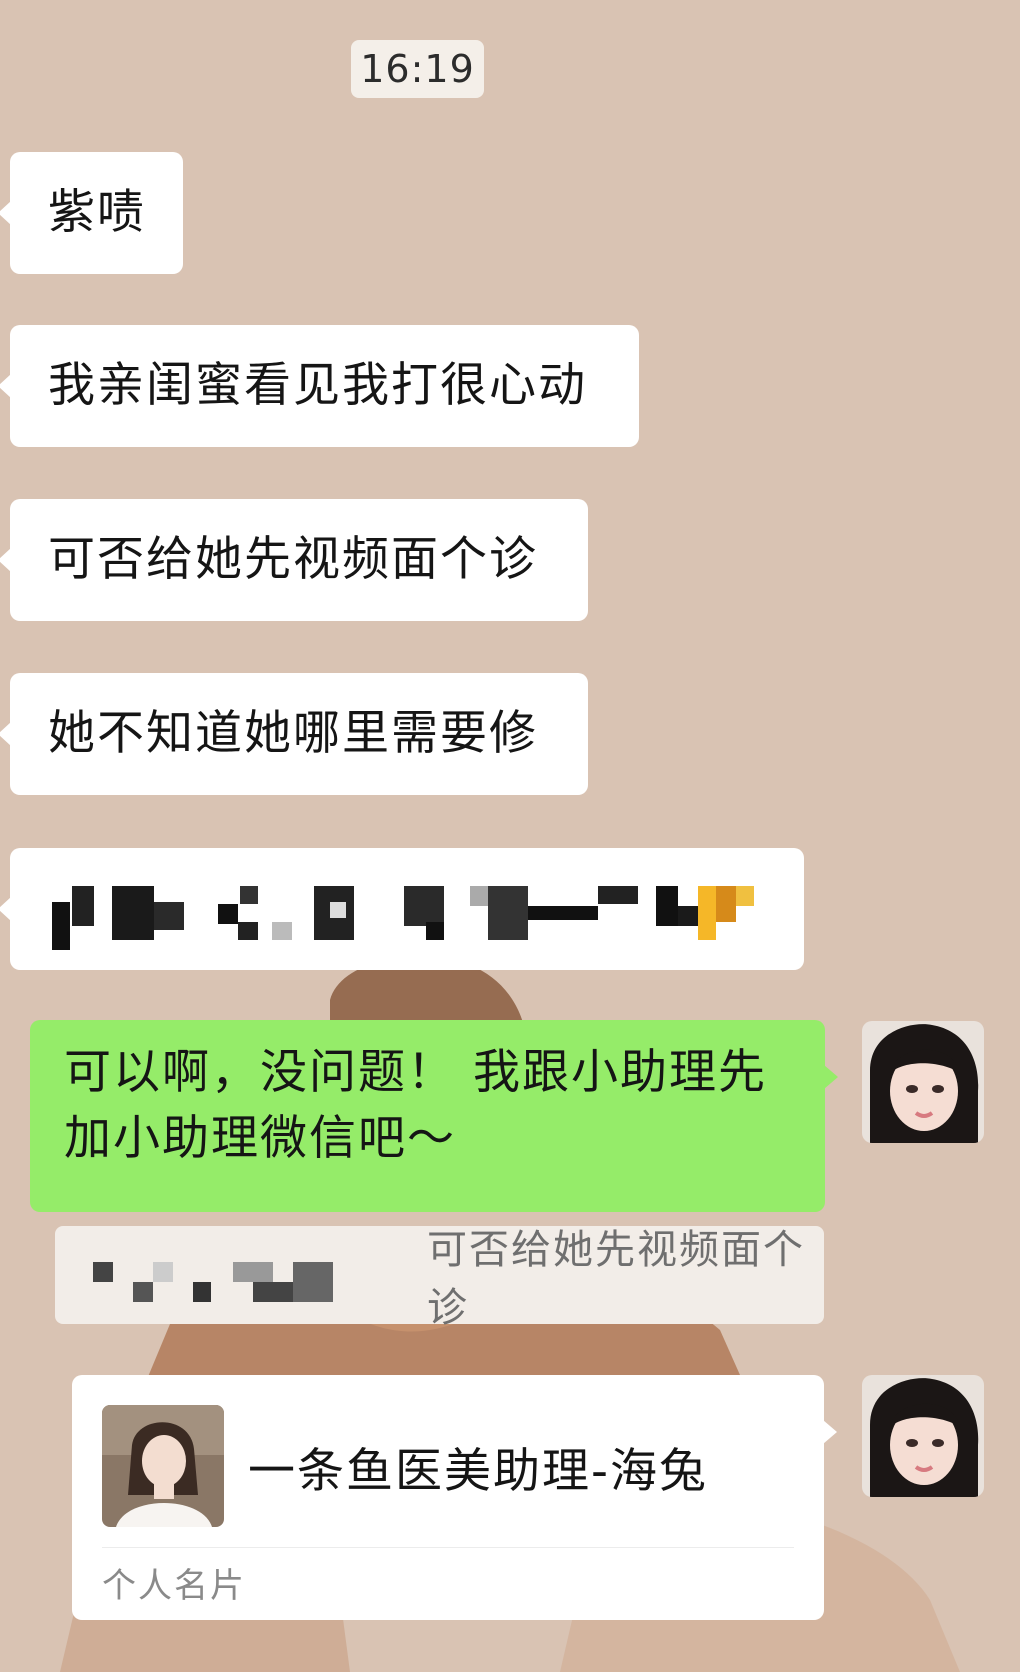  I want to click on contact-card-label: 个人名片, so click(174, 1585).